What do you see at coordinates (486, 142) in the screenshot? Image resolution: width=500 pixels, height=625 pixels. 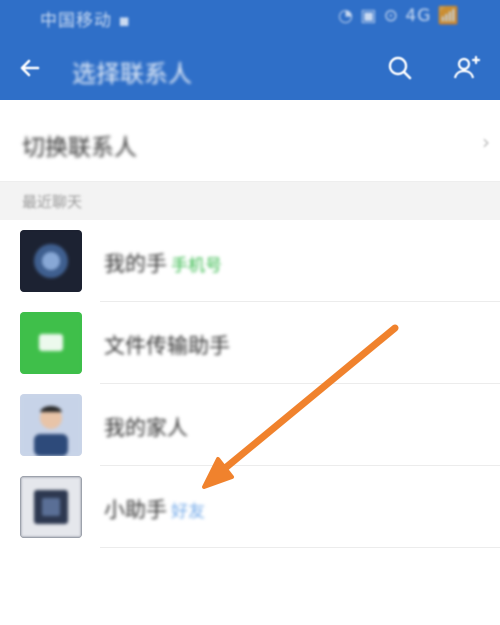 I see `chevron-right-icon: ›` at bounding box center [486, 142].